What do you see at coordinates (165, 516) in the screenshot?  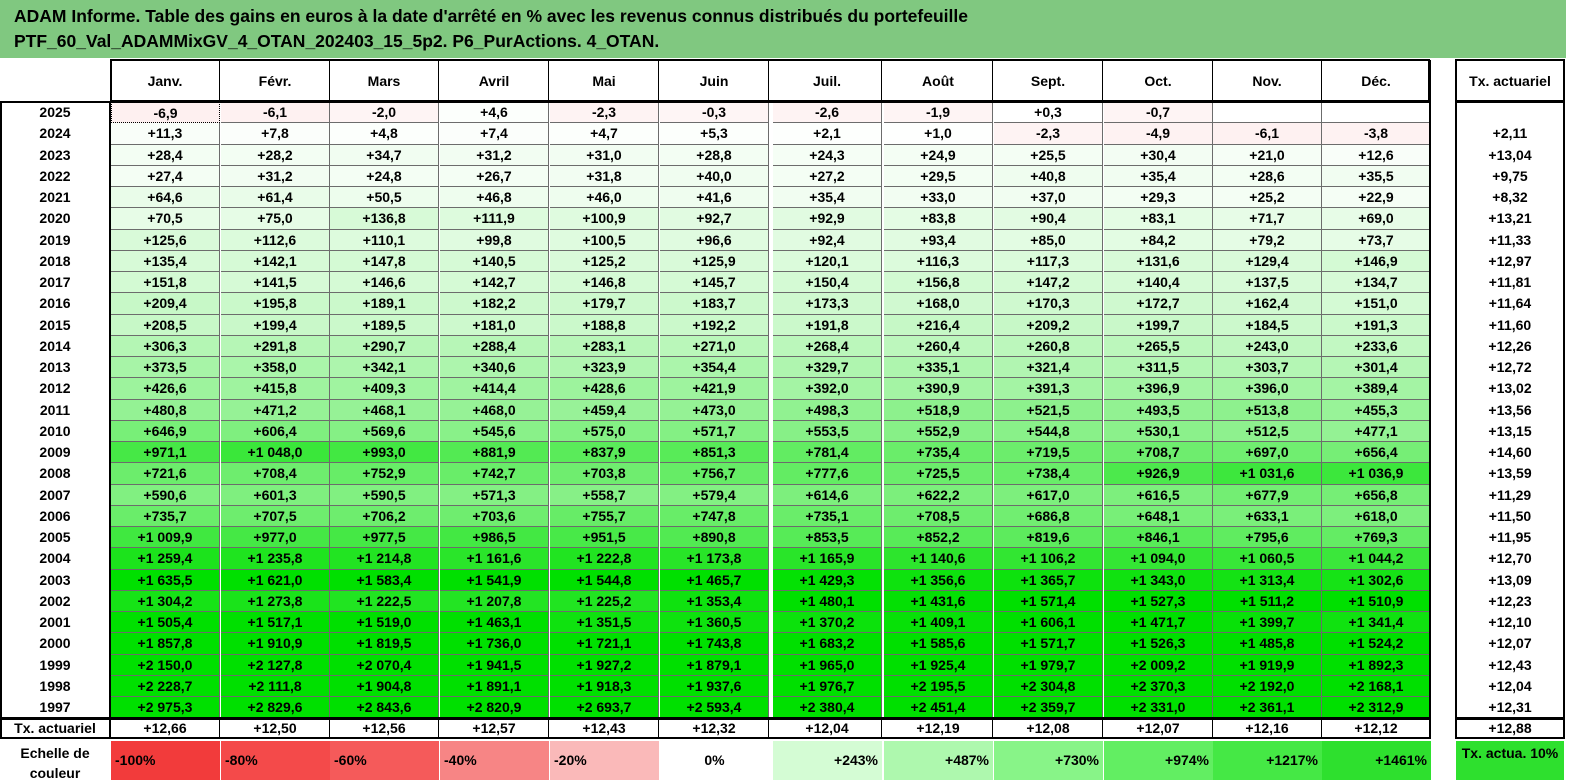 I see `heatmap-cell: +735,7` at bounding box center [165, 516].